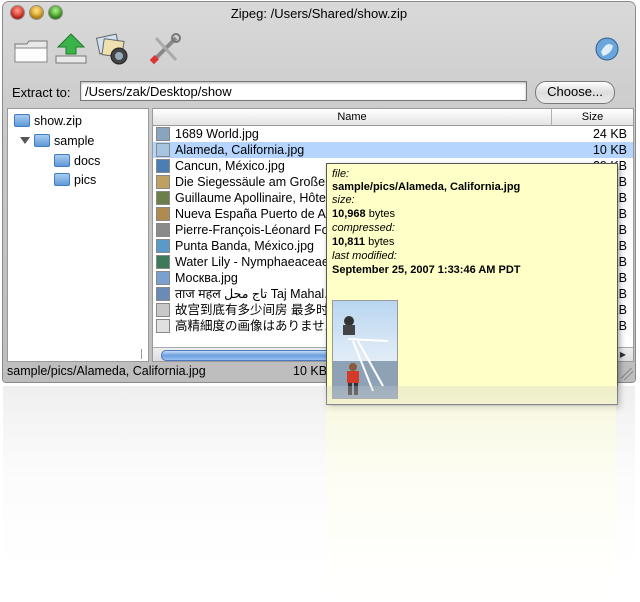  I want to click on tooltip-compressed-unit: bytes, so click(380, 242).